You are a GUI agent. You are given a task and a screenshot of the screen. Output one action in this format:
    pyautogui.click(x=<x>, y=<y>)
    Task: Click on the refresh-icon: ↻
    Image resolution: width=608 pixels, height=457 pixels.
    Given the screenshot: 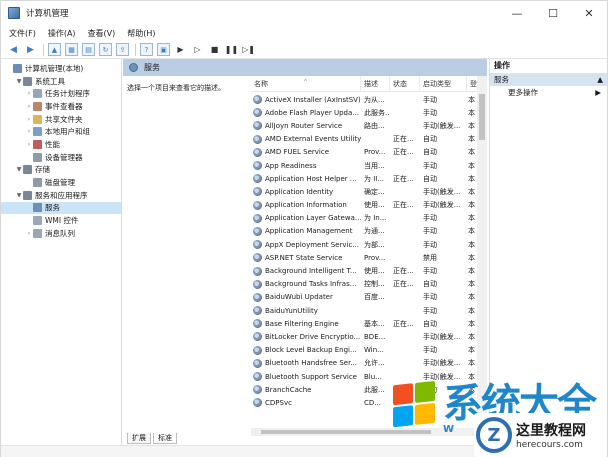 What is the action you would take?
    pyautogui.click(x=105, y=49)
    